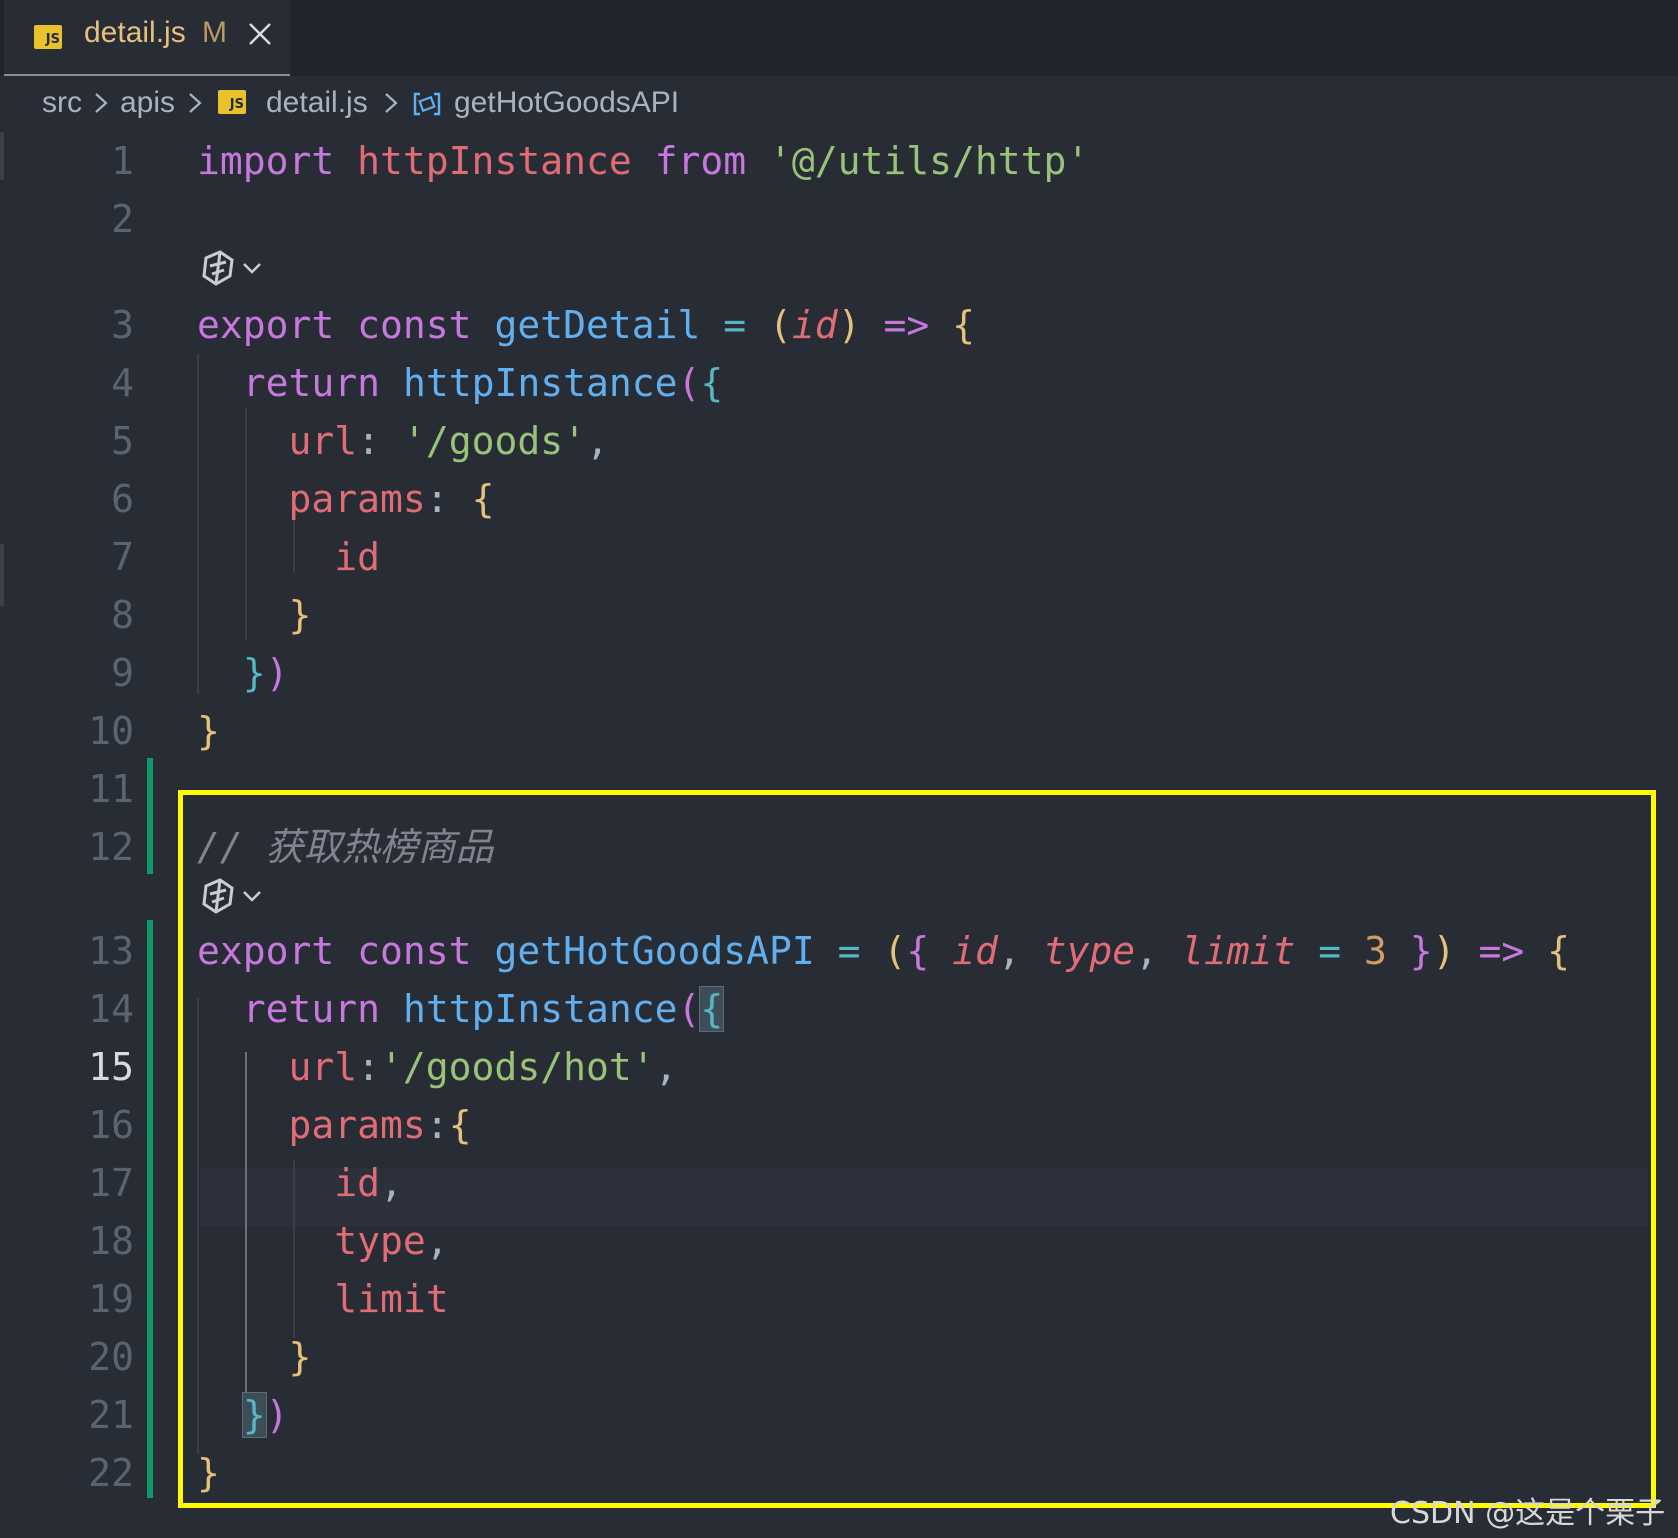  Describe the element at coordinates (111, 1009) in the screenshot. I see `line-number: 14` at that location.